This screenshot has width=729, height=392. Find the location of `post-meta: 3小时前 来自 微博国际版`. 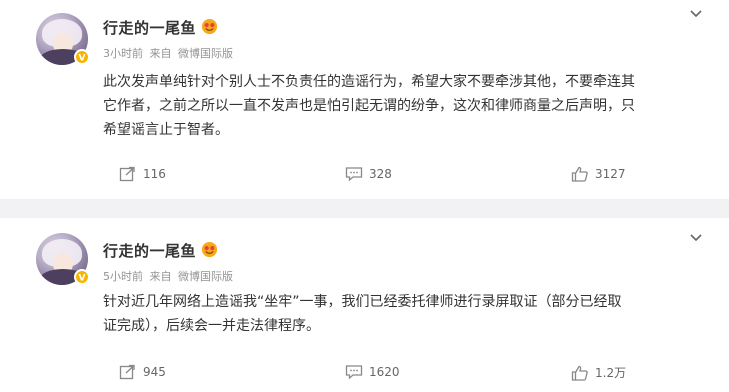

post-meta: 3小时前 来自 微博国际版 is located at coordinates (169, 53).